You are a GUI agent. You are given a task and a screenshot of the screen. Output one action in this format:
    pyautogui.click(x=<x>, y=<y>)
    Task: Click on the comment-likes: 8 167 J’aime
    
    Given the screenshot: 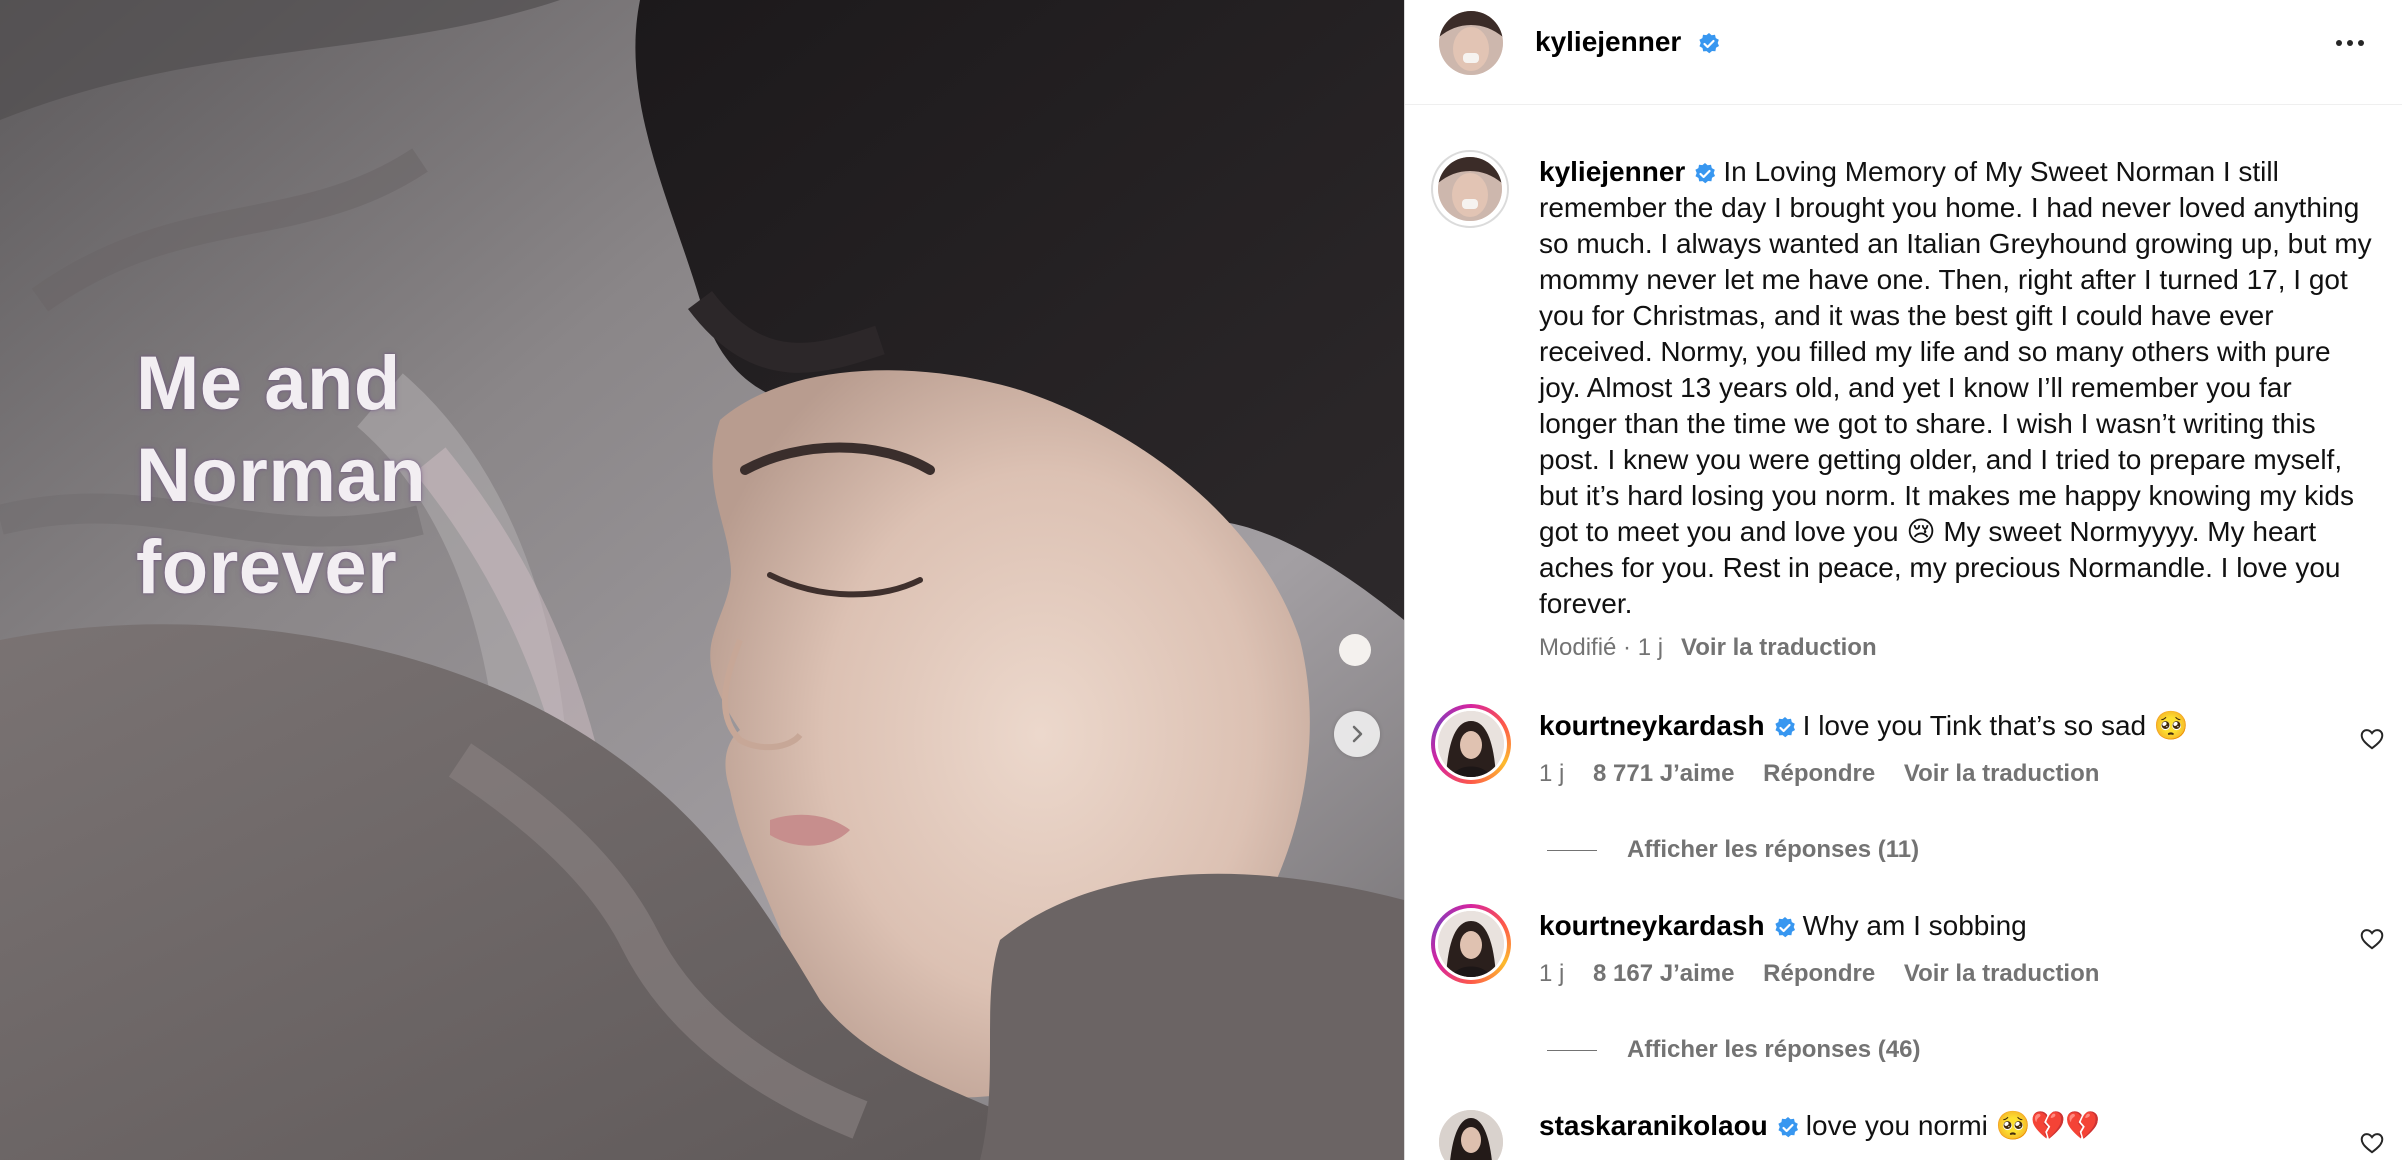 What is the action you would take?
    pyautogui.click(x=1663, y=973)
    